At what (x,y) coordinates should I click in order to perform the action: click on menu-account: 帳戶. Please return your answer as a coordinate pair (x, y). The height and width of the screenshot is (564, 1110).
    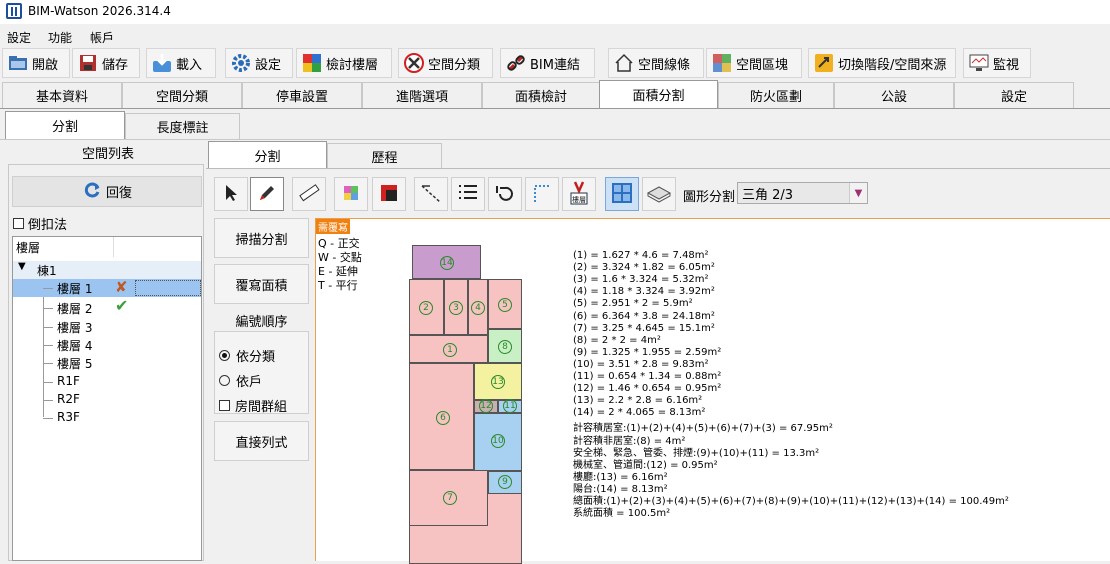
    Looking at the image, I should click on (102, 37).